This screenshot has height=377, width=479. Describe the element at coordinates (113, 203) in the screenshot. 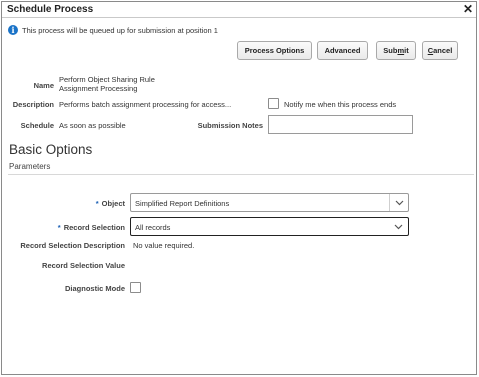

I see `object-label-text: Object` at that location.